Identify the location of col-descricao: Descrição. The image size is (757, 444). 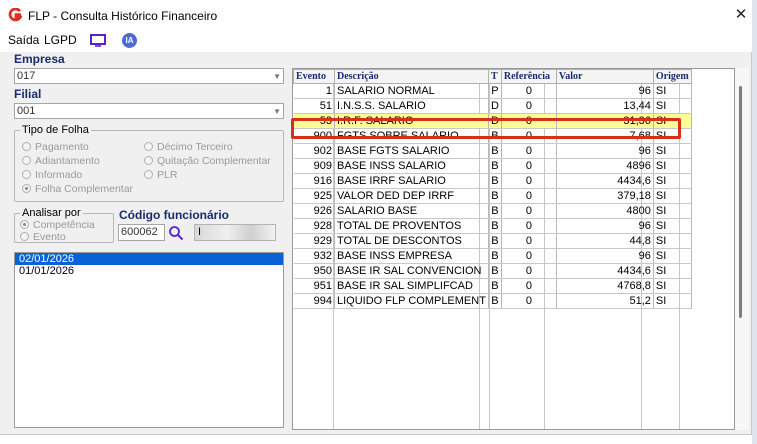
(411, 76).